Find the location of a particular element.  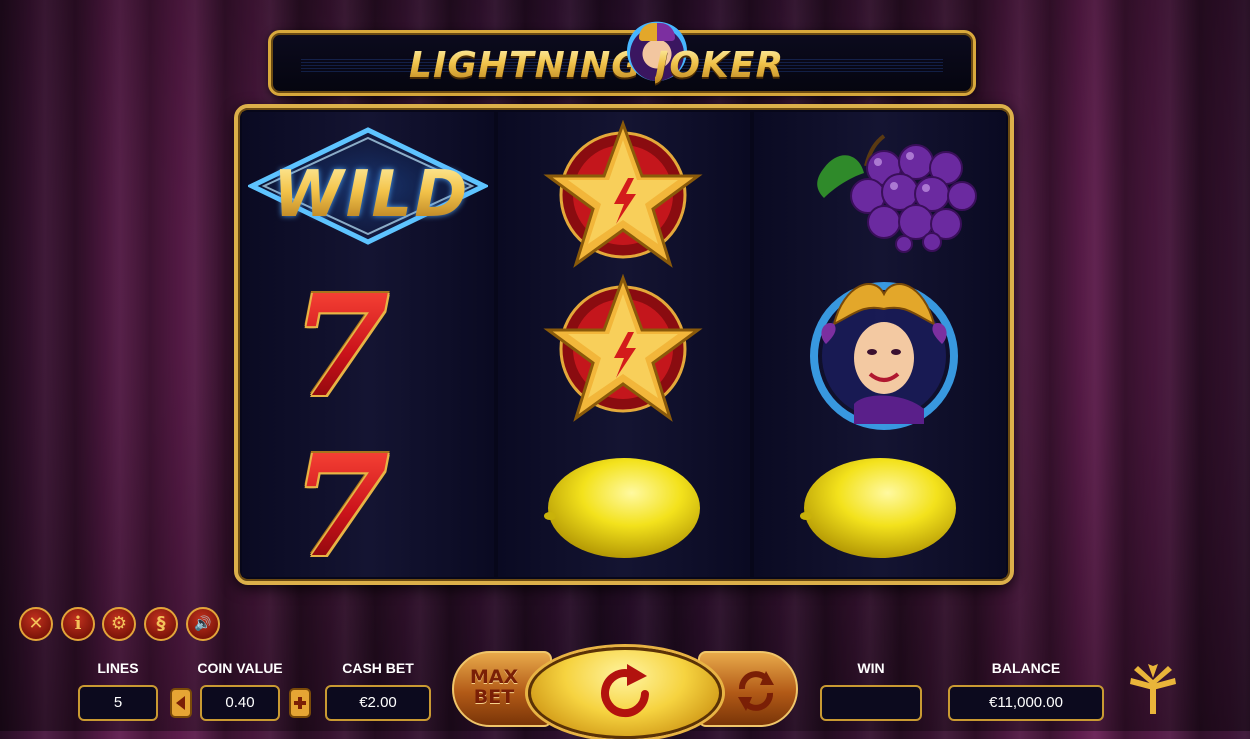

paytable-icon: § is located at coordinates (161, 624).